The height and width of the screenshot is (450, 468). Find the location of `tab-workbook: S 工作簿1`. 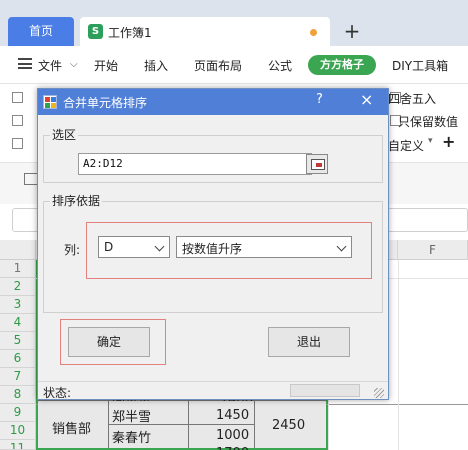

tab-workbook: S 工作簿1 is located at coordinates (205, 31).